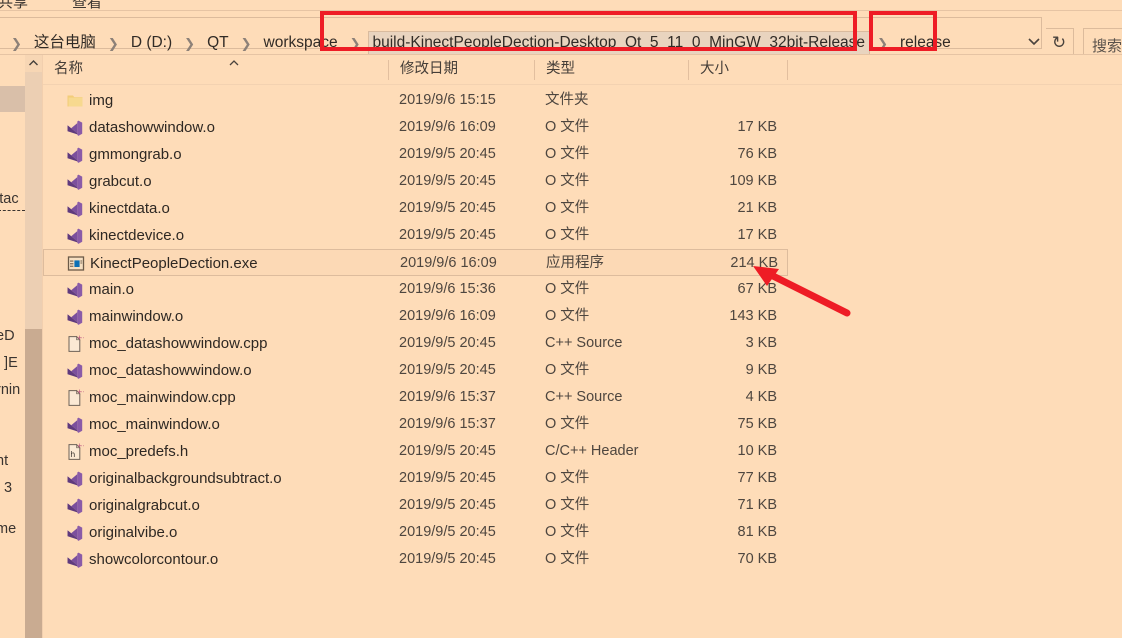 This screenshot has height=638, width=1122. Describe the element at coordinates (133, 532) in the screenshot. I see `cell-file-name: originalvibe.o` at that location.